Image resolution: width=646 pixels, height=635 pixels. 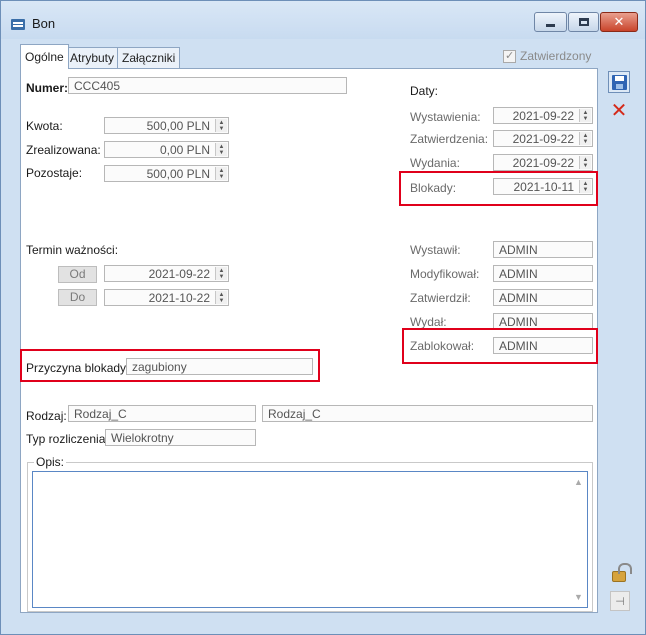 I want to click on wydania-value: 2021-09-22, so click(x=543, y=163).